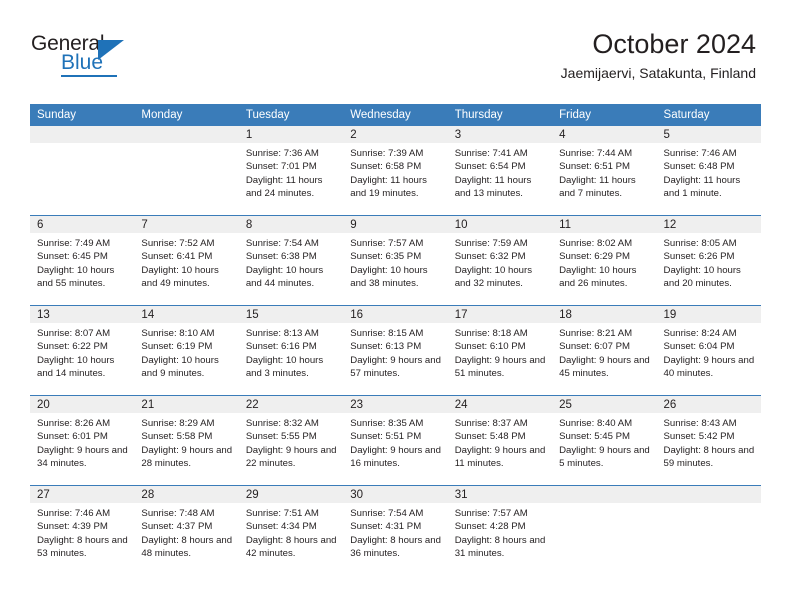 The height and width of the screenshot is (612, 792). Describe the element at coordinates (72, 437) in the screenshot. I see `sunset-text: Sunset: 6:01 PM` at that location.